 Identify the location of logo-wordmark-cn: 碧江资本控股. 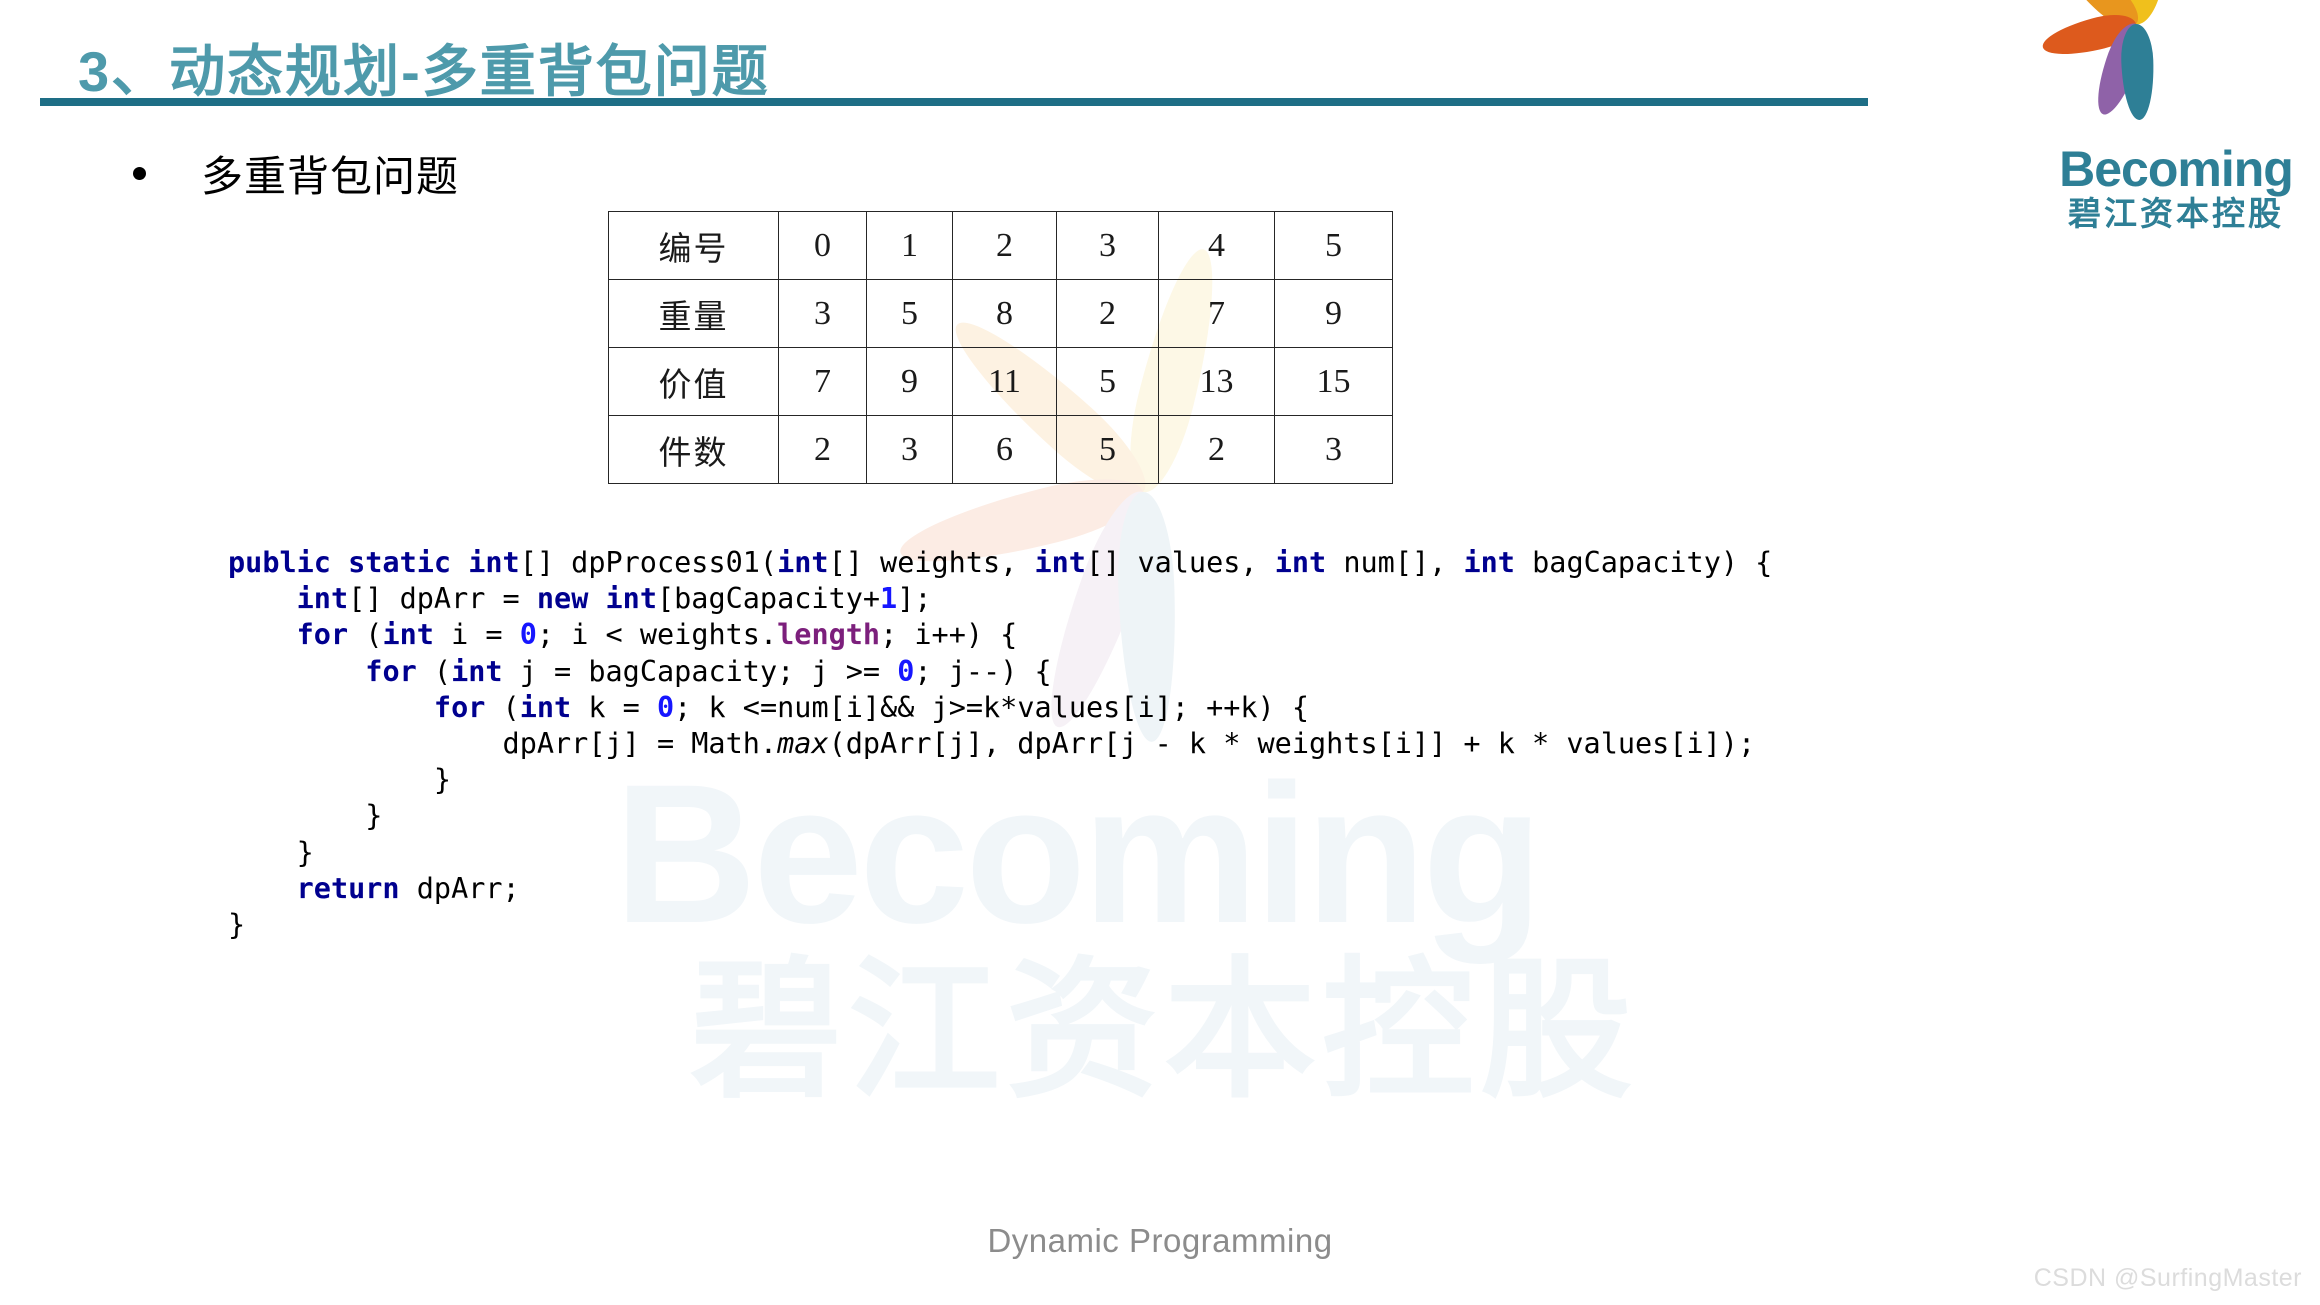
(2176, 213).